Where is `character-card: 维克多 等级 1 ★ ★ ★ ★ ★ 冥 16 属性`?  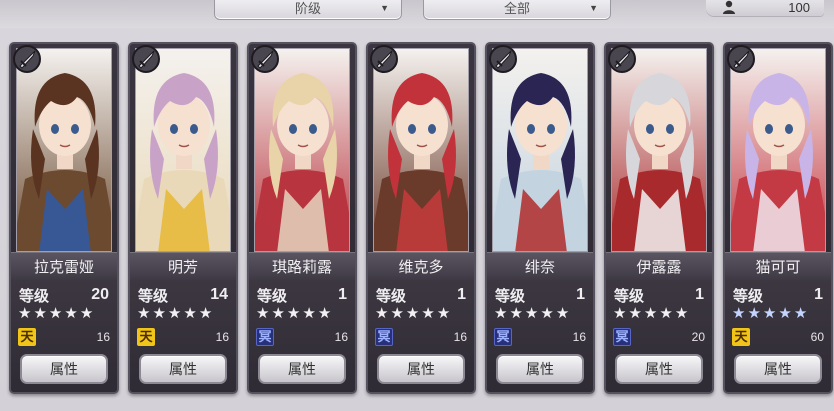
character-card: 维克多 等级 1 ★ ★ ★ ★ ★ 冥 16 属性 is located at coordinates (421, 218).